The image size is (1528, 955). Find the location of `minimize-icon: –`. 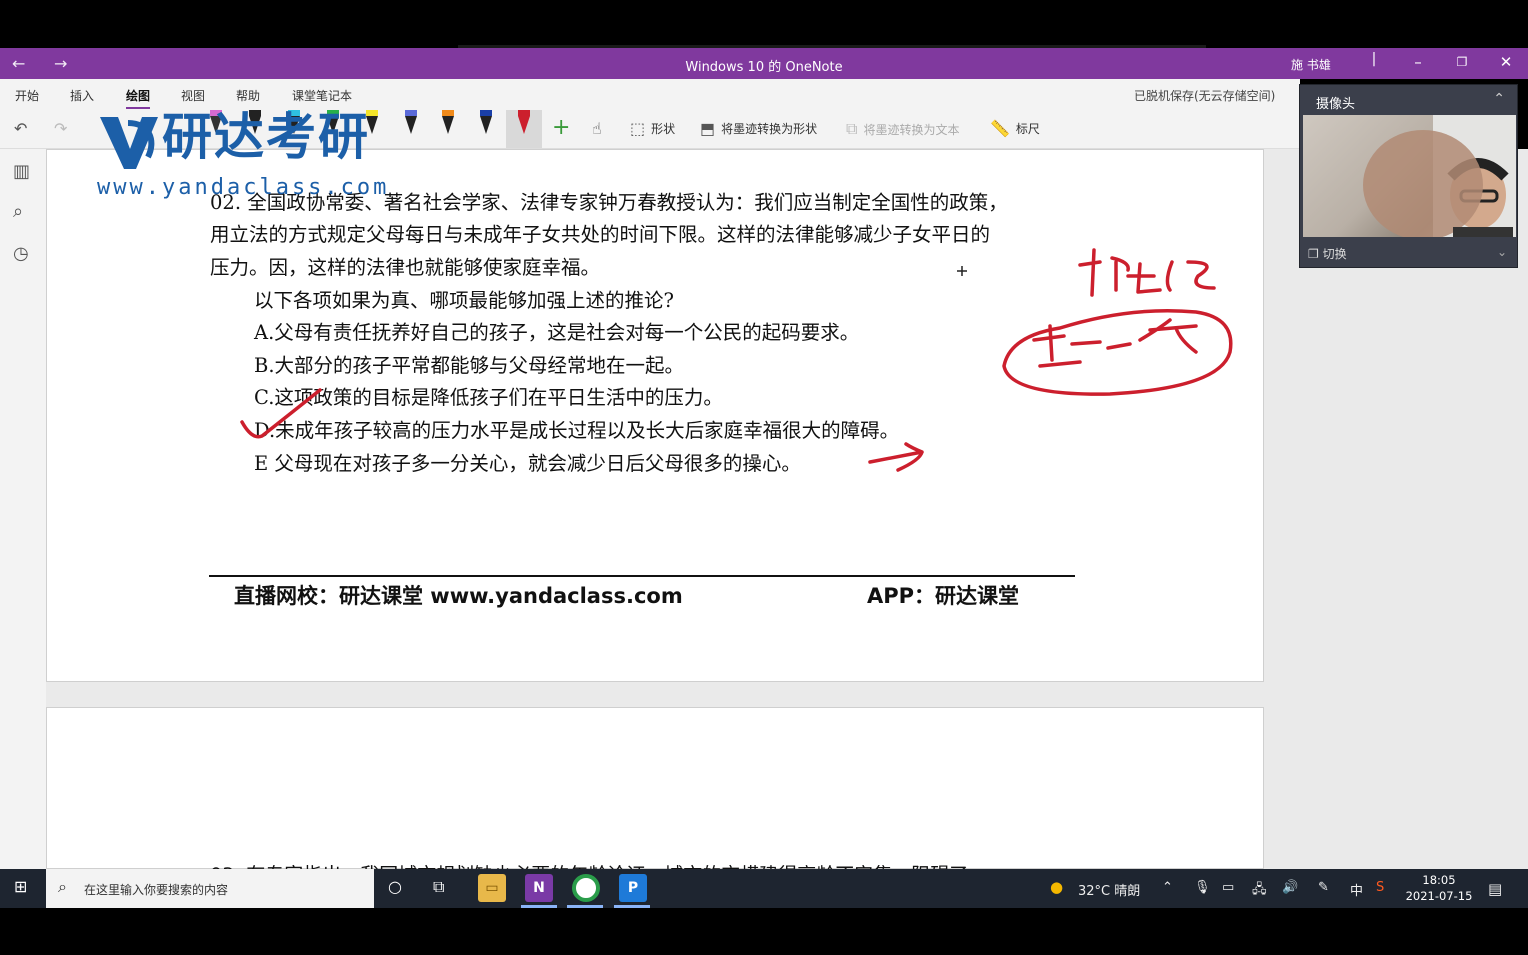

minimize-icon: – is located at coordinates (1418, 62).